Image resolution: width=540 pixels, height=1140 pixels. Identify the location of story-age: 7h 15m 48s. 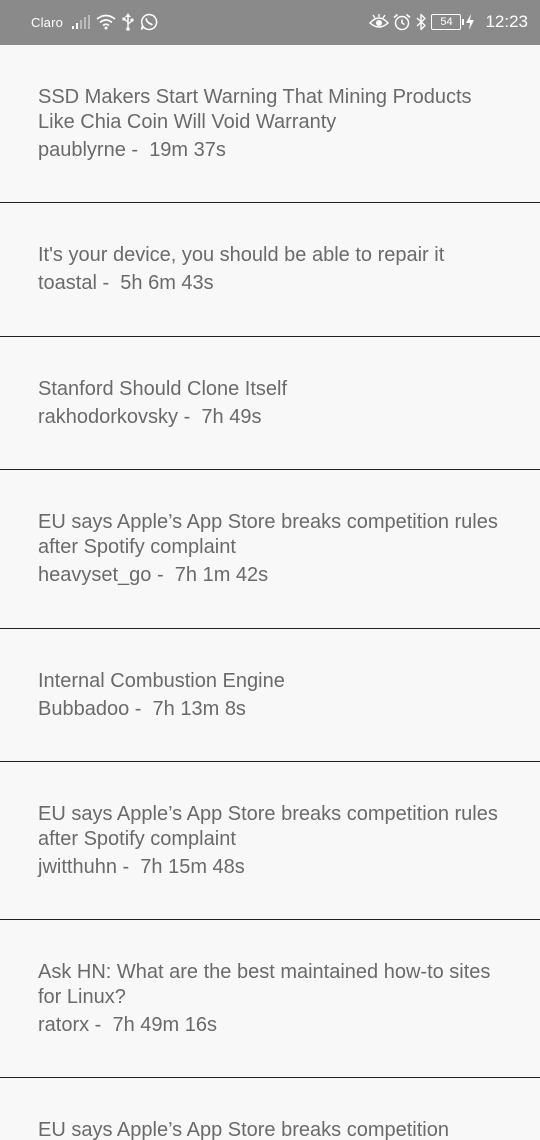
(192, 867).